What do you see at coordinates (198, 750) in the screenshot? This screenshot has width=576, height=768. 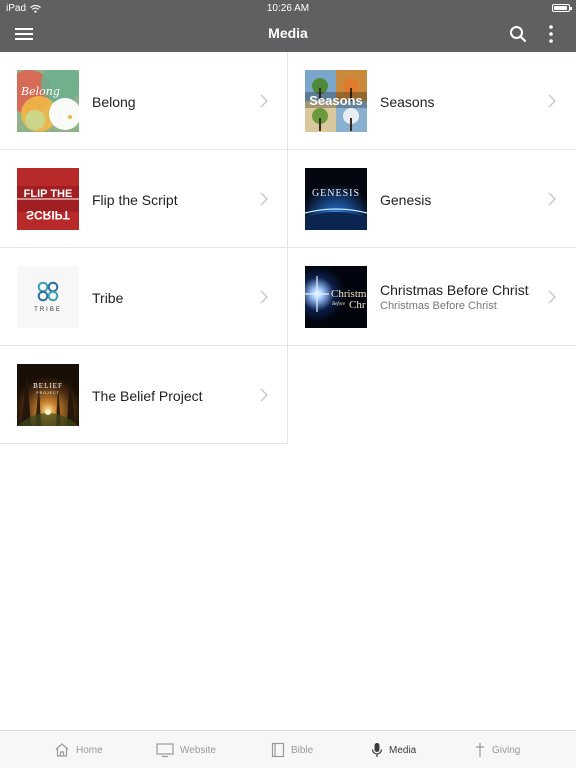 I see `tab-label: Website` at bounding box center [198, 750].